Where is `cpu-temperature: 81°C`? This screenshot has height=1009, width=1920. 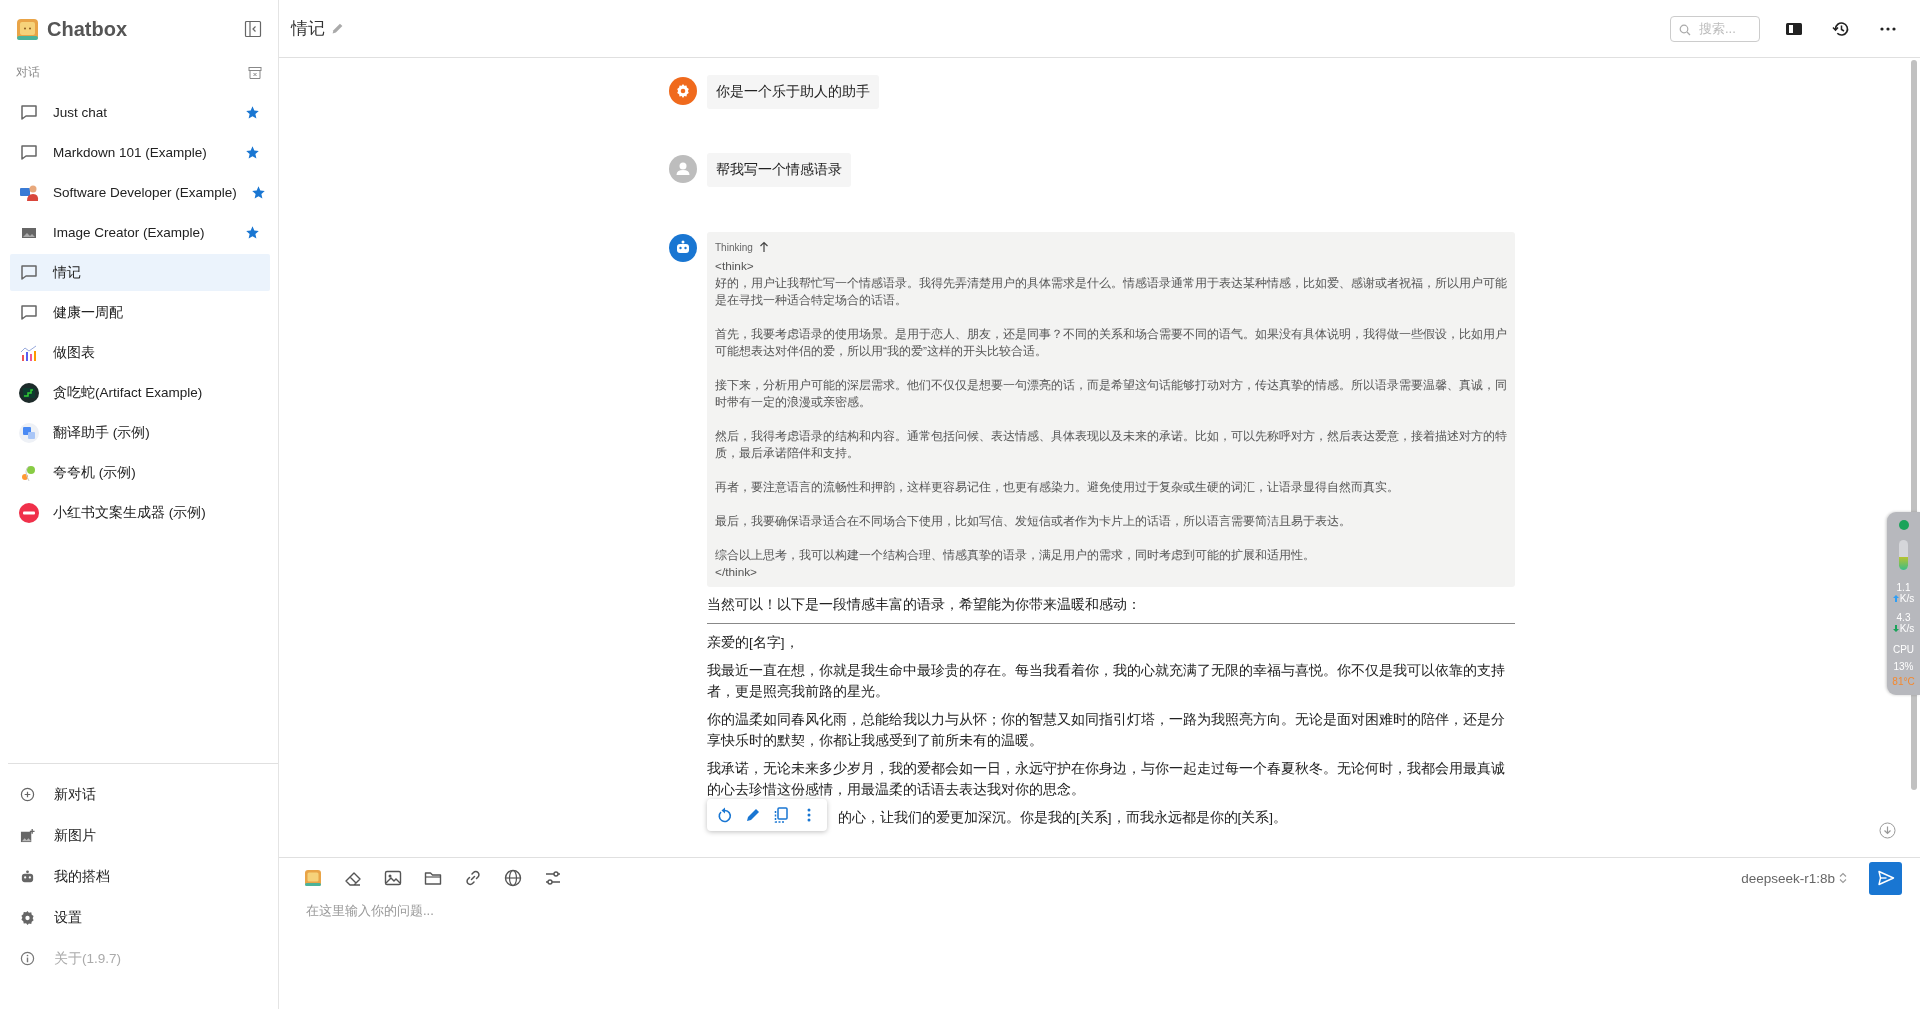
cpu-temperature: 81°C is located at coordinates (1903, 681).